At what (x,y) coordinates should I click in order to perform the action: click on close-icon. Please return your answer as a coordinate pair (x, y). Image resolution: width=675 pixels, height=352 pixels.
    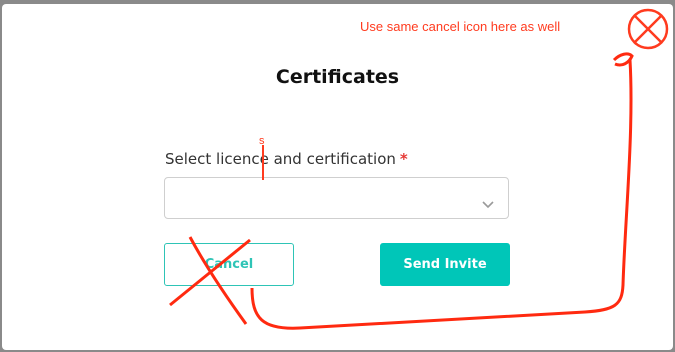
    Looking at the image, I should click on (648, 31).